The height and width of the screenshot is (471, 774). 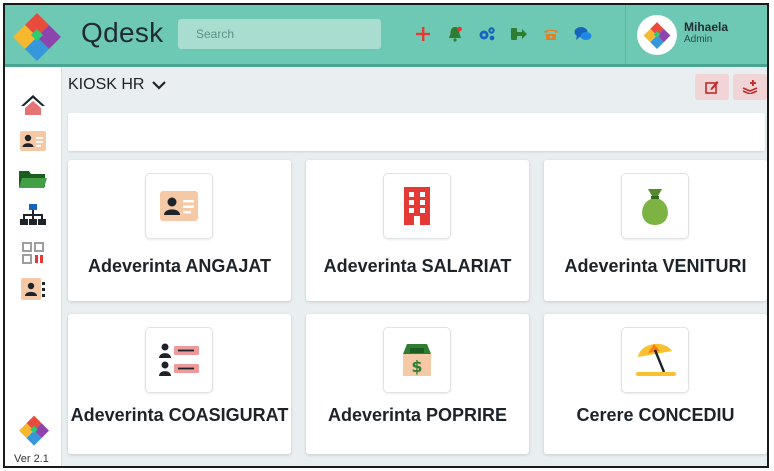 I want to click on search-input, so click(x=279, y=34).